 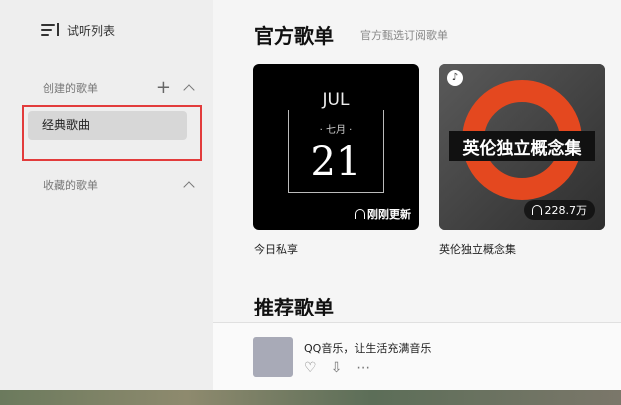 I want to click on playlist-icon, so click(x=50, y=30).